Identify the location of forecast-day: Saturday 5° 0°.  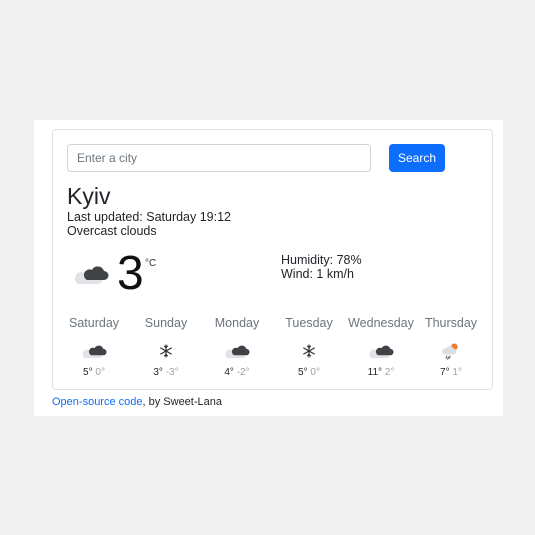
(94, 347).